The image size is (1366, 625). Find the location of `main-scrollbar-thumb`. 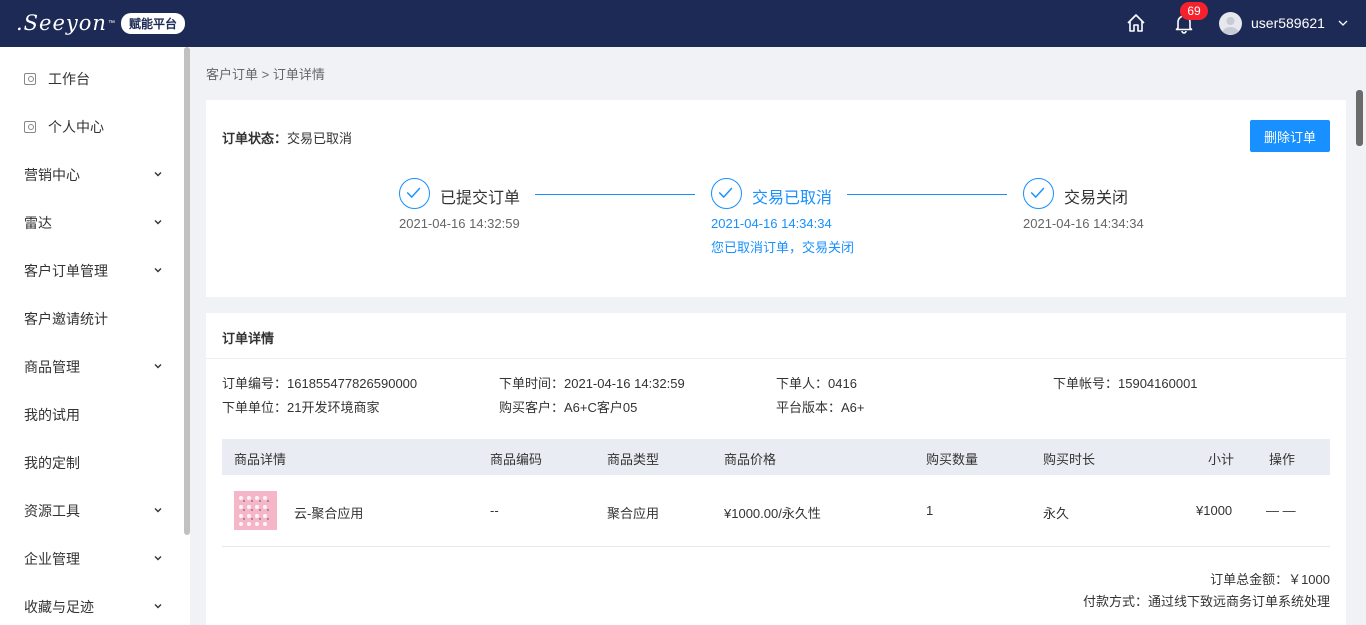

main-scrollbar-thumb is located at coordinates (1359, 118).